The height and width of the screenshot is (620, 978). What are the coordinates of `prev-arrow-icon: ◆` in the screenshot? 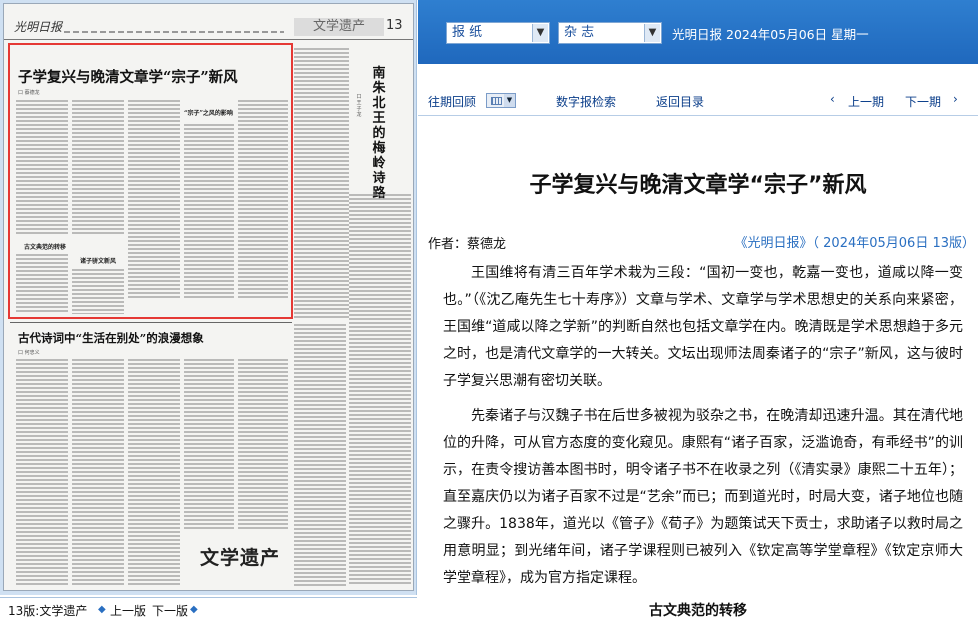 It's located at (102, 609).